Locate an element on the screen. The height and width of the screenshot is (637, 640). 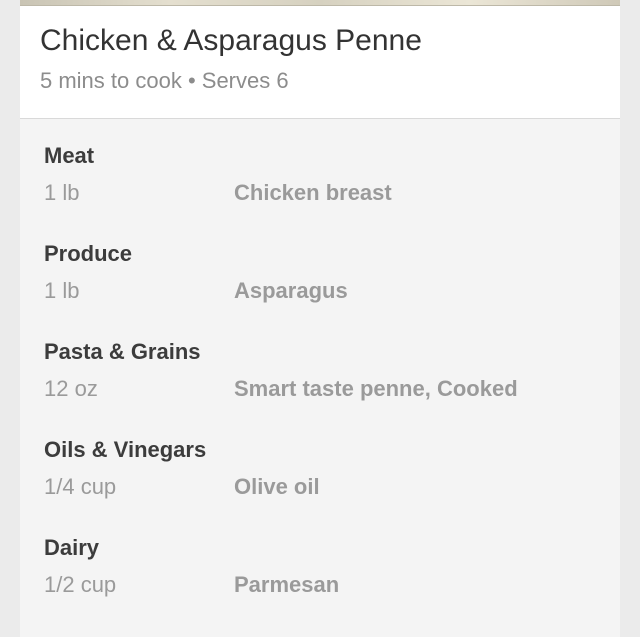
ingredient-category-heading: Meat is located at coordinates (69, 155).